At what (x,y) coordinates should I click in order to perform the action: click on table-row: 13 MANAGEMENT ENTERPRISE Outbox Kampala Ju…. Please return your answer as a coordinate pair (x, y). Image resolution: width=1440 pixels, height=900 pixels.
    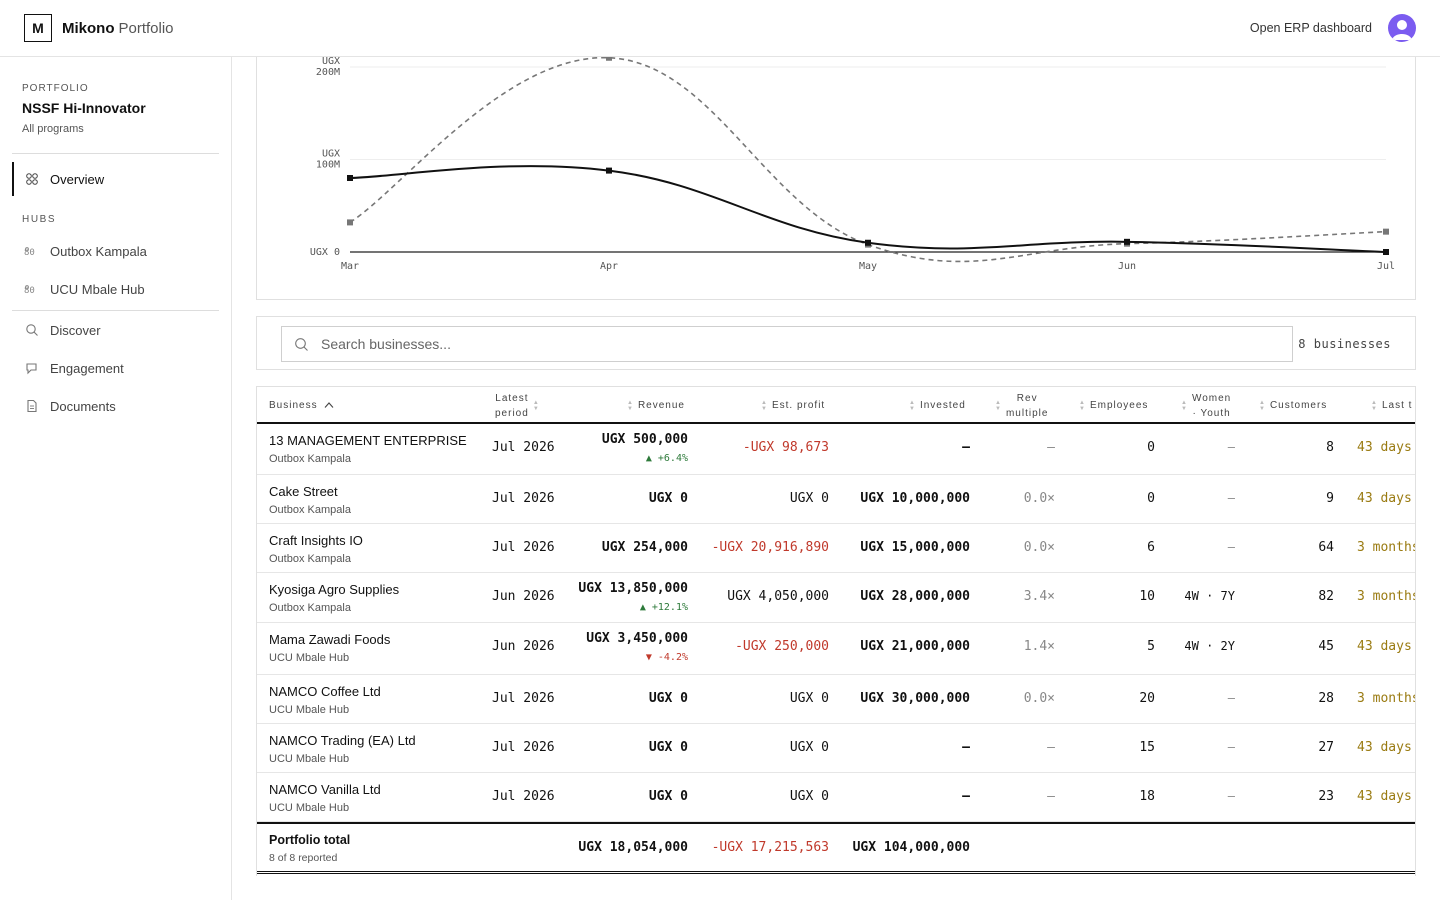
    Looking at the image, I should click on (836, 449).